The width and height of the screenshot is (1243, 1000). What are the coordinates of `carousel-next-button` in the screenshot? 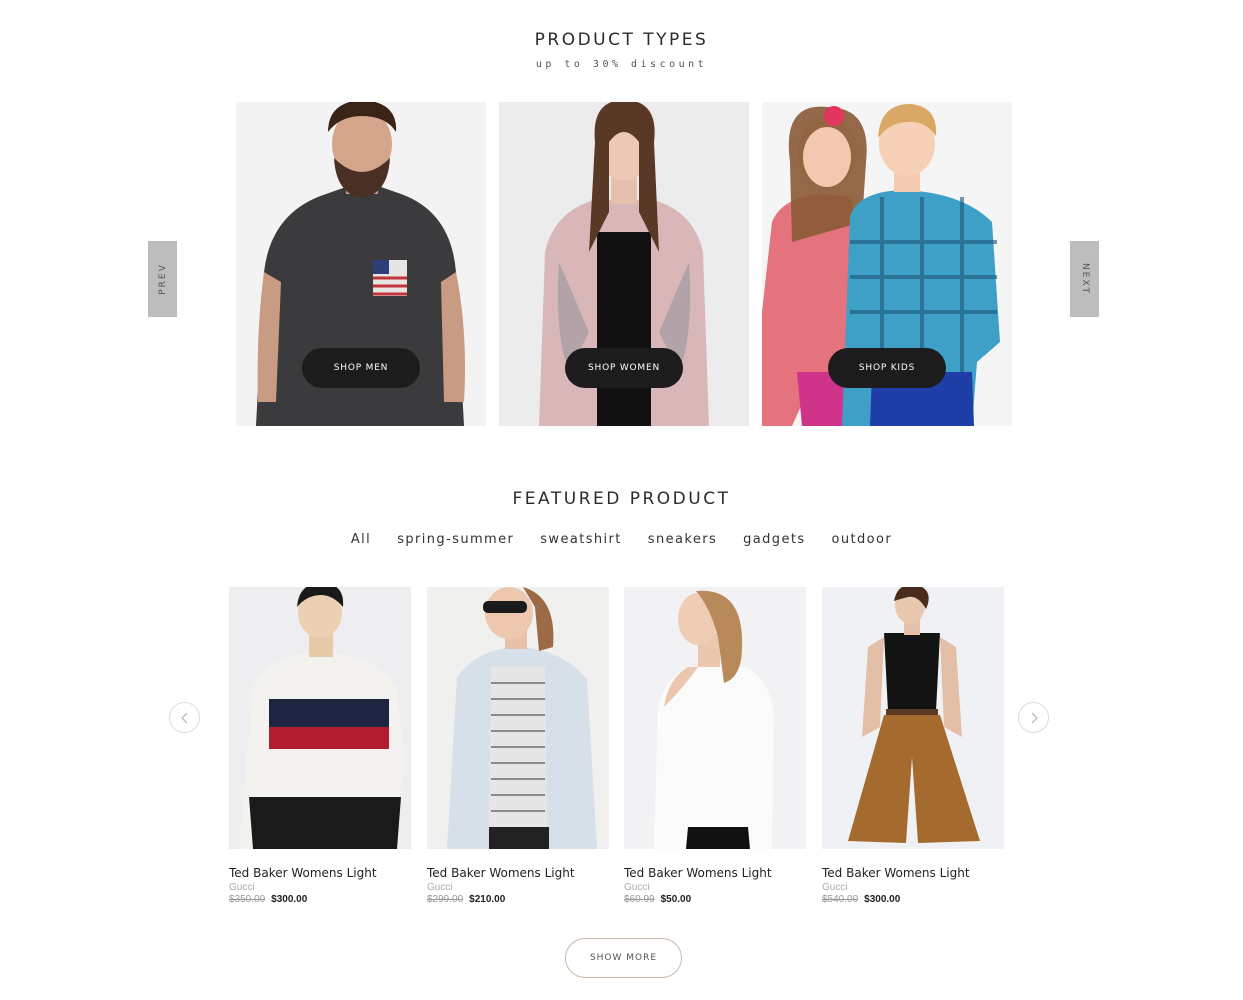 It's located at (1033, 717).